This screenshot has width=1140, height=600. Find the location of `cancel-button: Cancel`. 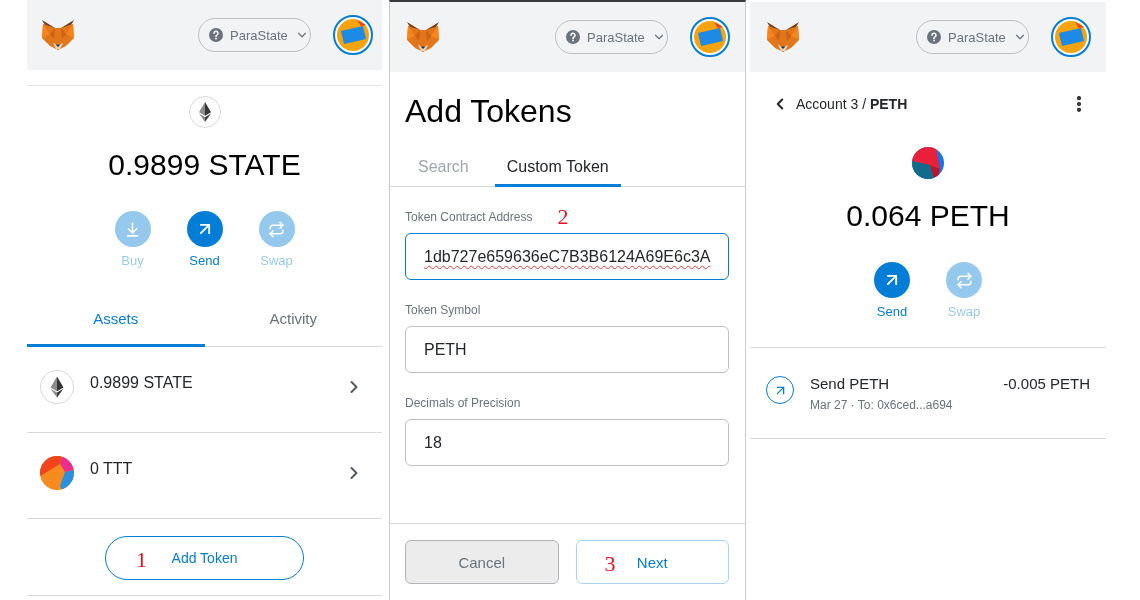

cancel-button: Cancel is located at coordinates (482, 562).